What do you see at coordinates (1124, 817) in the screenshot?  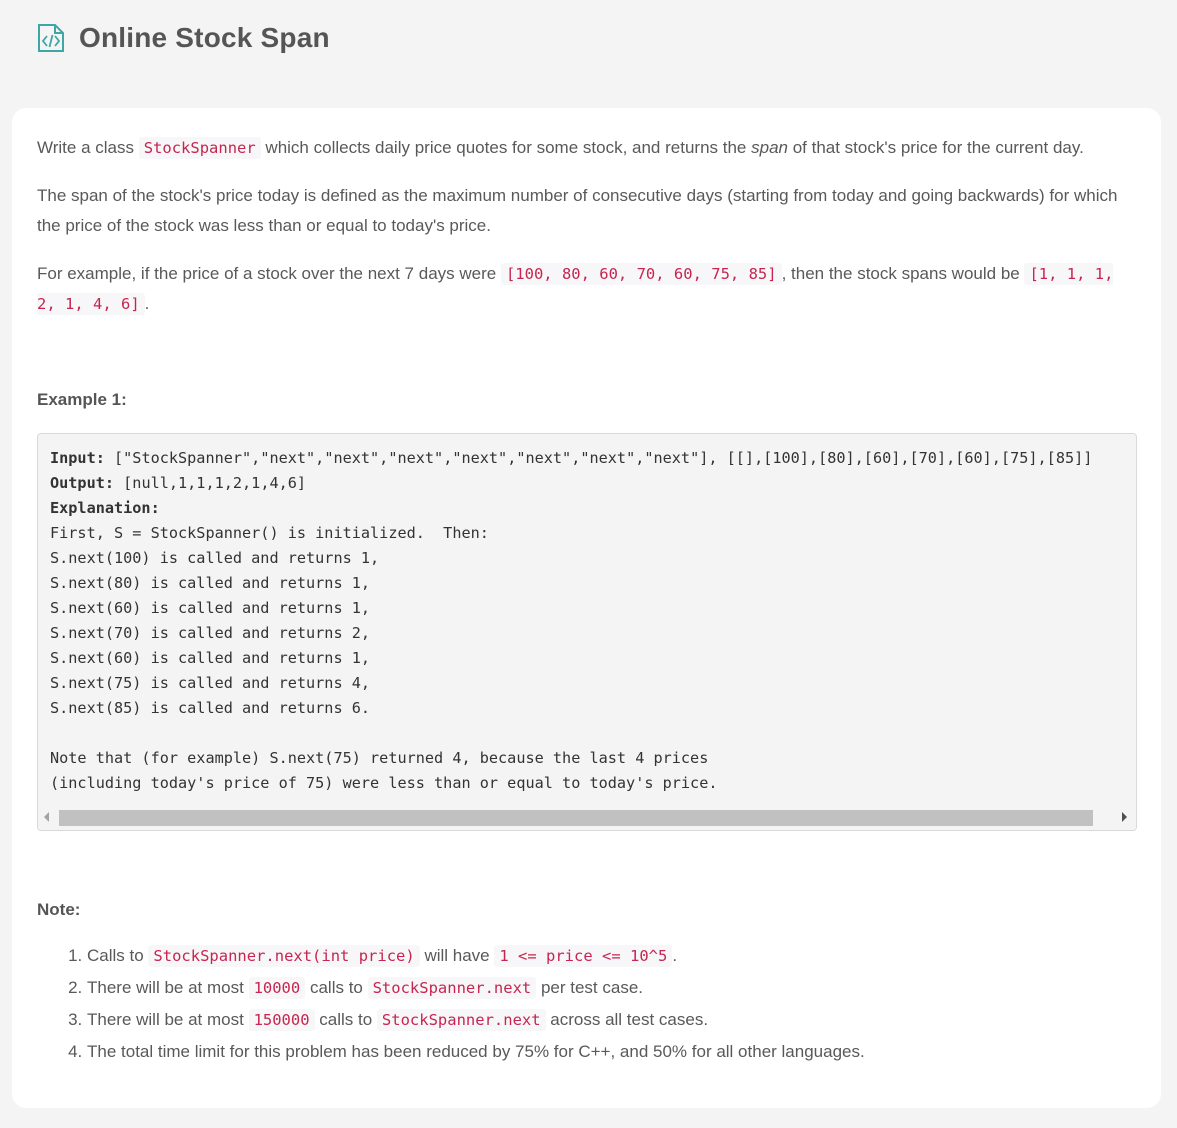 I see `scroll-right-arrow-icon` at bounding box center [1124, 817].